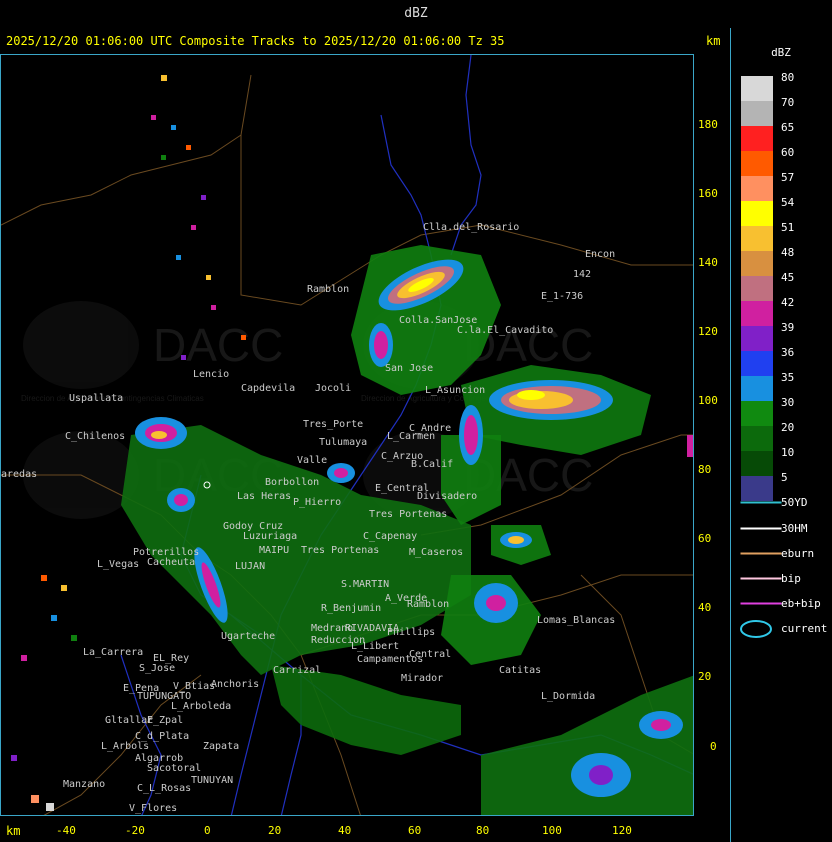 This screenshot has height=842, width=832. I want to click on place-label: Central, so click(430, 654).